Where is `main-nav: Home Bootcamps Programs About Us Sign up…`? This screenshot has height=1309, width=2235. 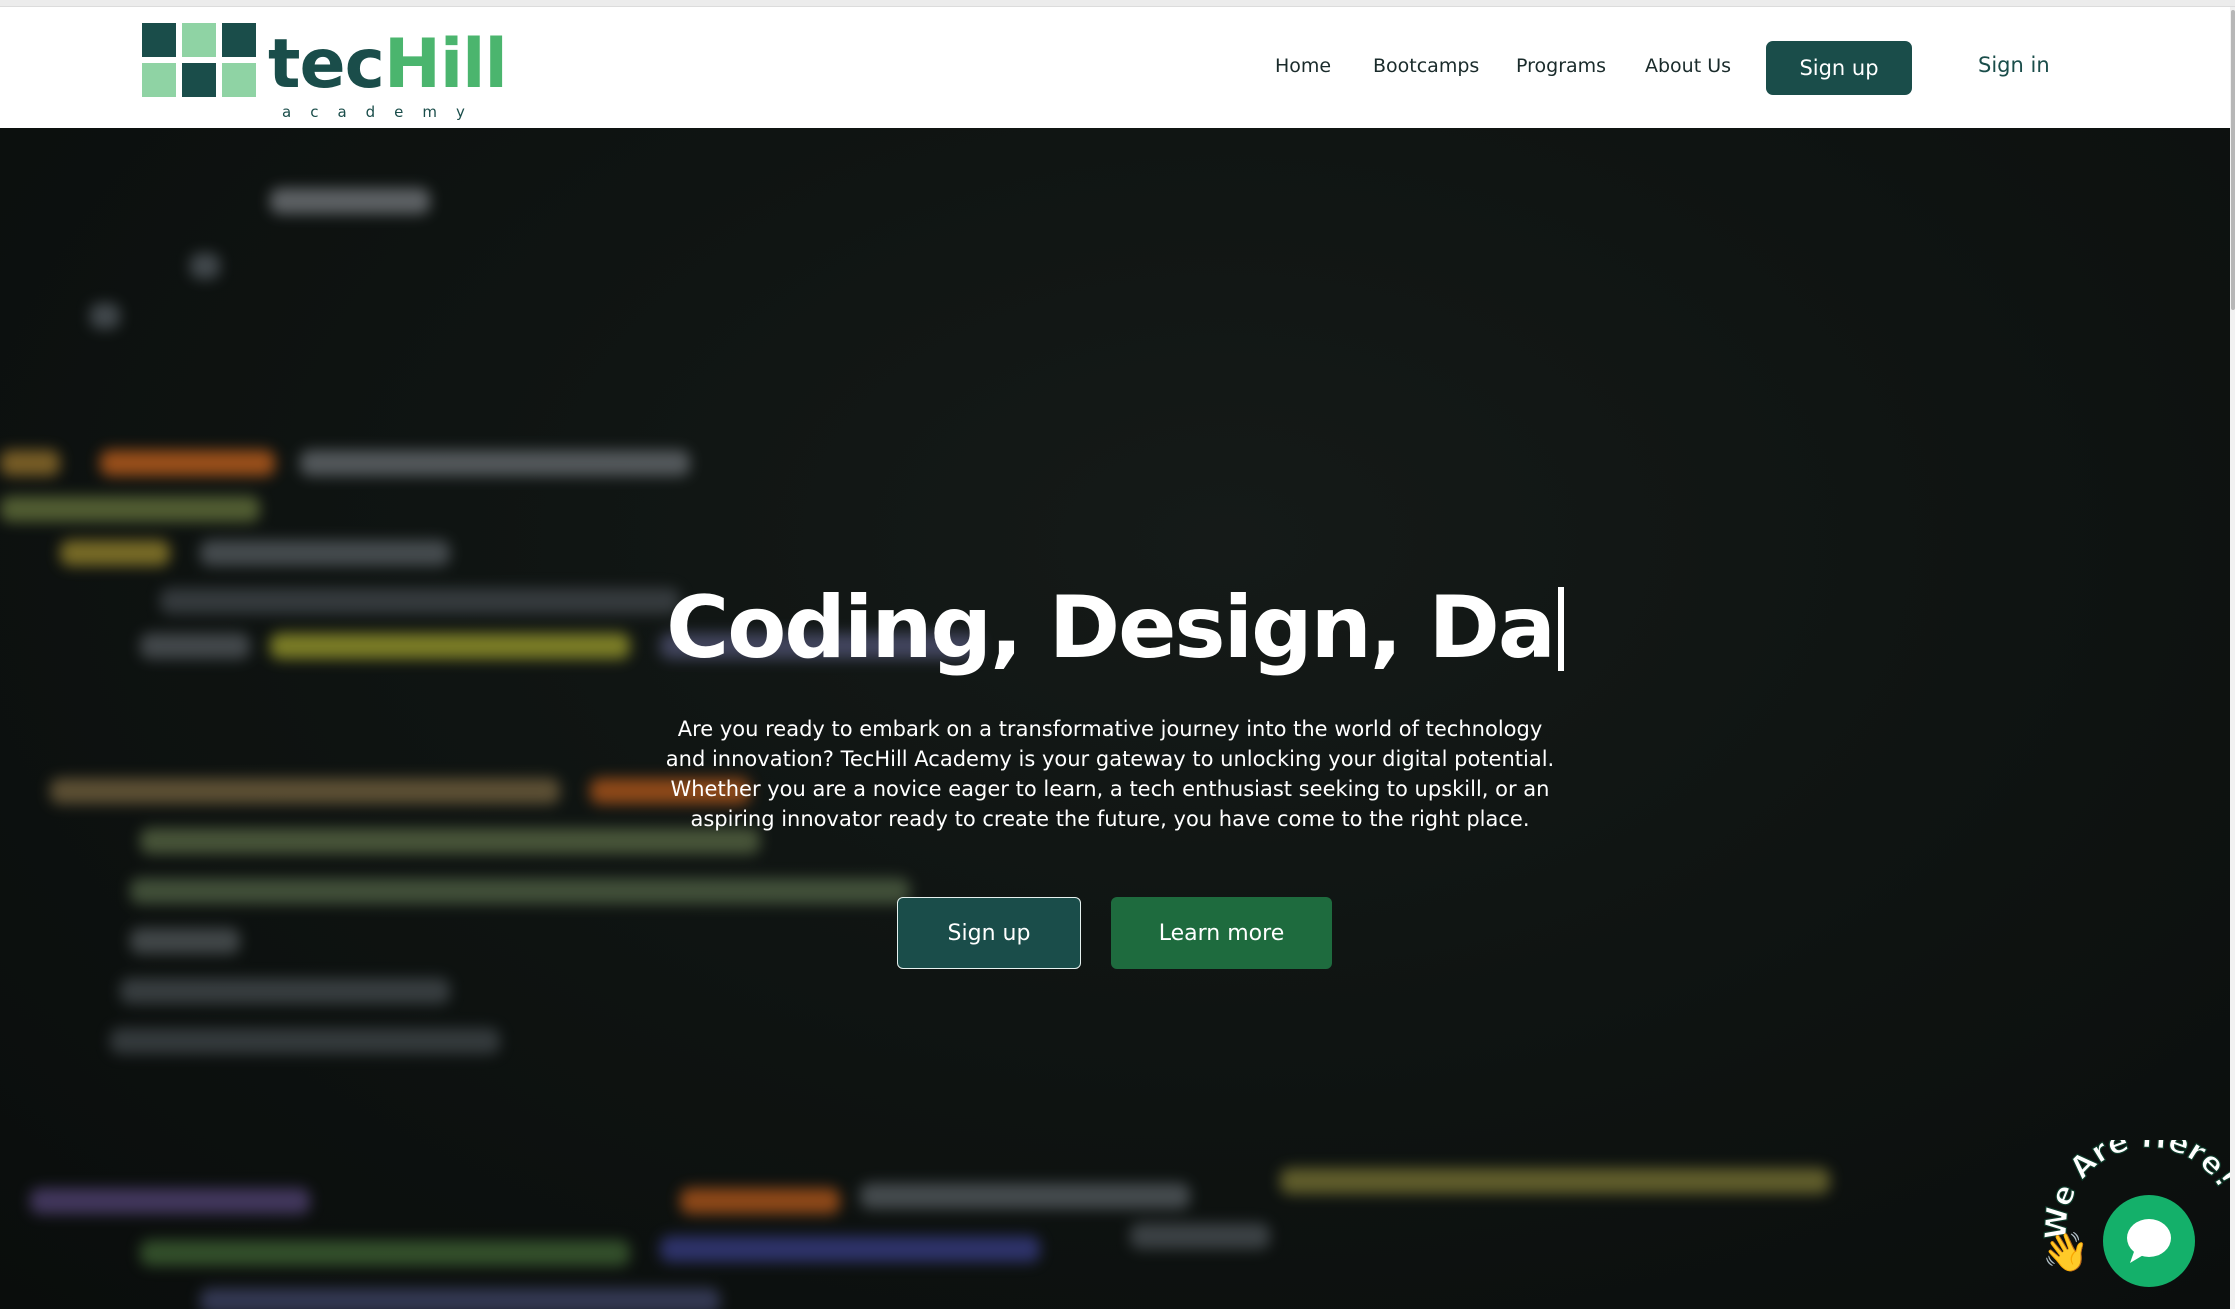 main-nav: Home Bootcamps Programs About Us Sign up… is located at coordinates (1115, 67).